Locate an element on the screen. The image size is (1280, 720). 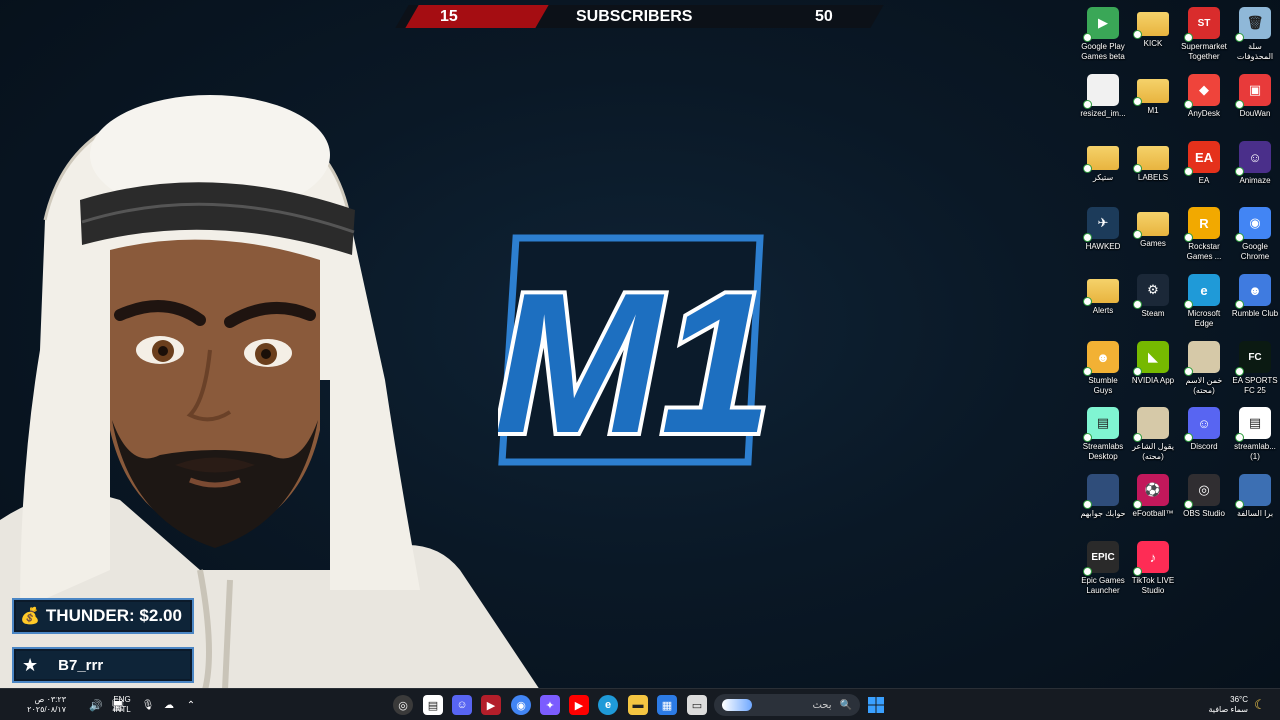
language-indicator: ENG INTL is located at coordinates (122, 705).